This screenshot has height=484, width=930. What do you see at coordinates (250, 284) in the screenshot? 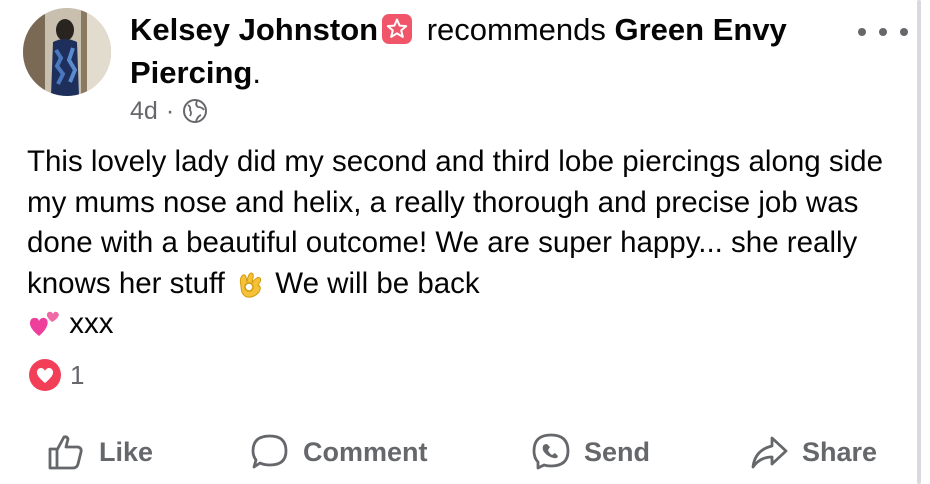
I see `ok-hand-emoji-icon` at bounding box center [250, 284].